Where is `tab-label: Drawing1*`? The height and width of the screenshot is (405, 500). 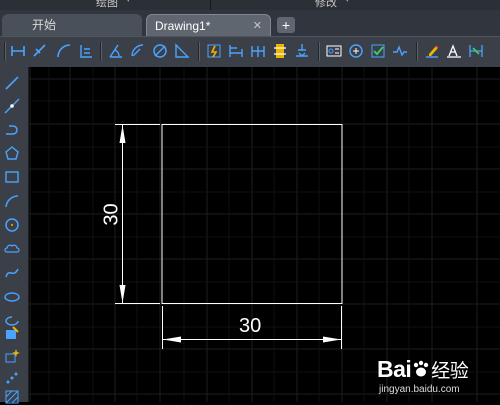 tab-label: Drawing1* is located at coordinates (183, 26).